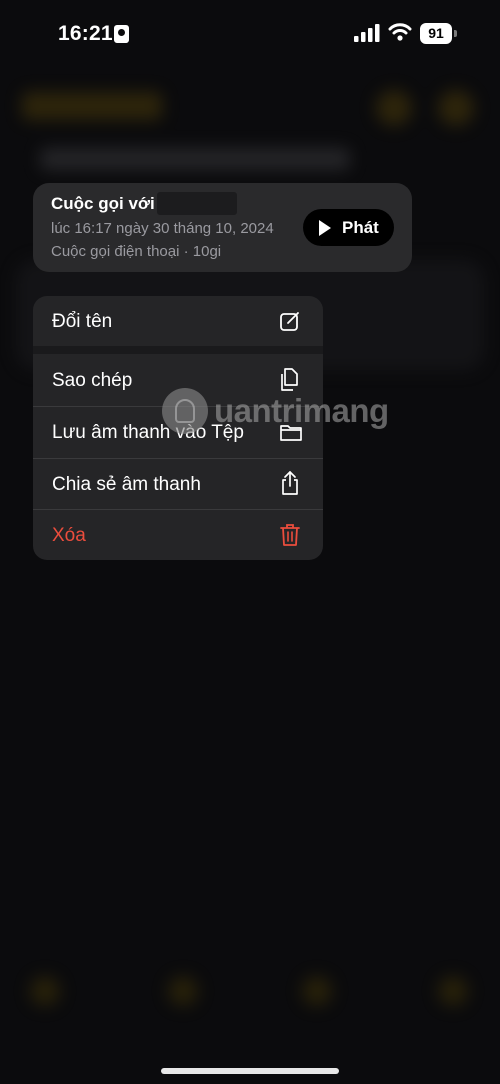 The image size is (500, 1084). What do you see at coordinates (197, 203) in the screenshot?
I see `redacted-contact-name` at bounding box center [197, 203].